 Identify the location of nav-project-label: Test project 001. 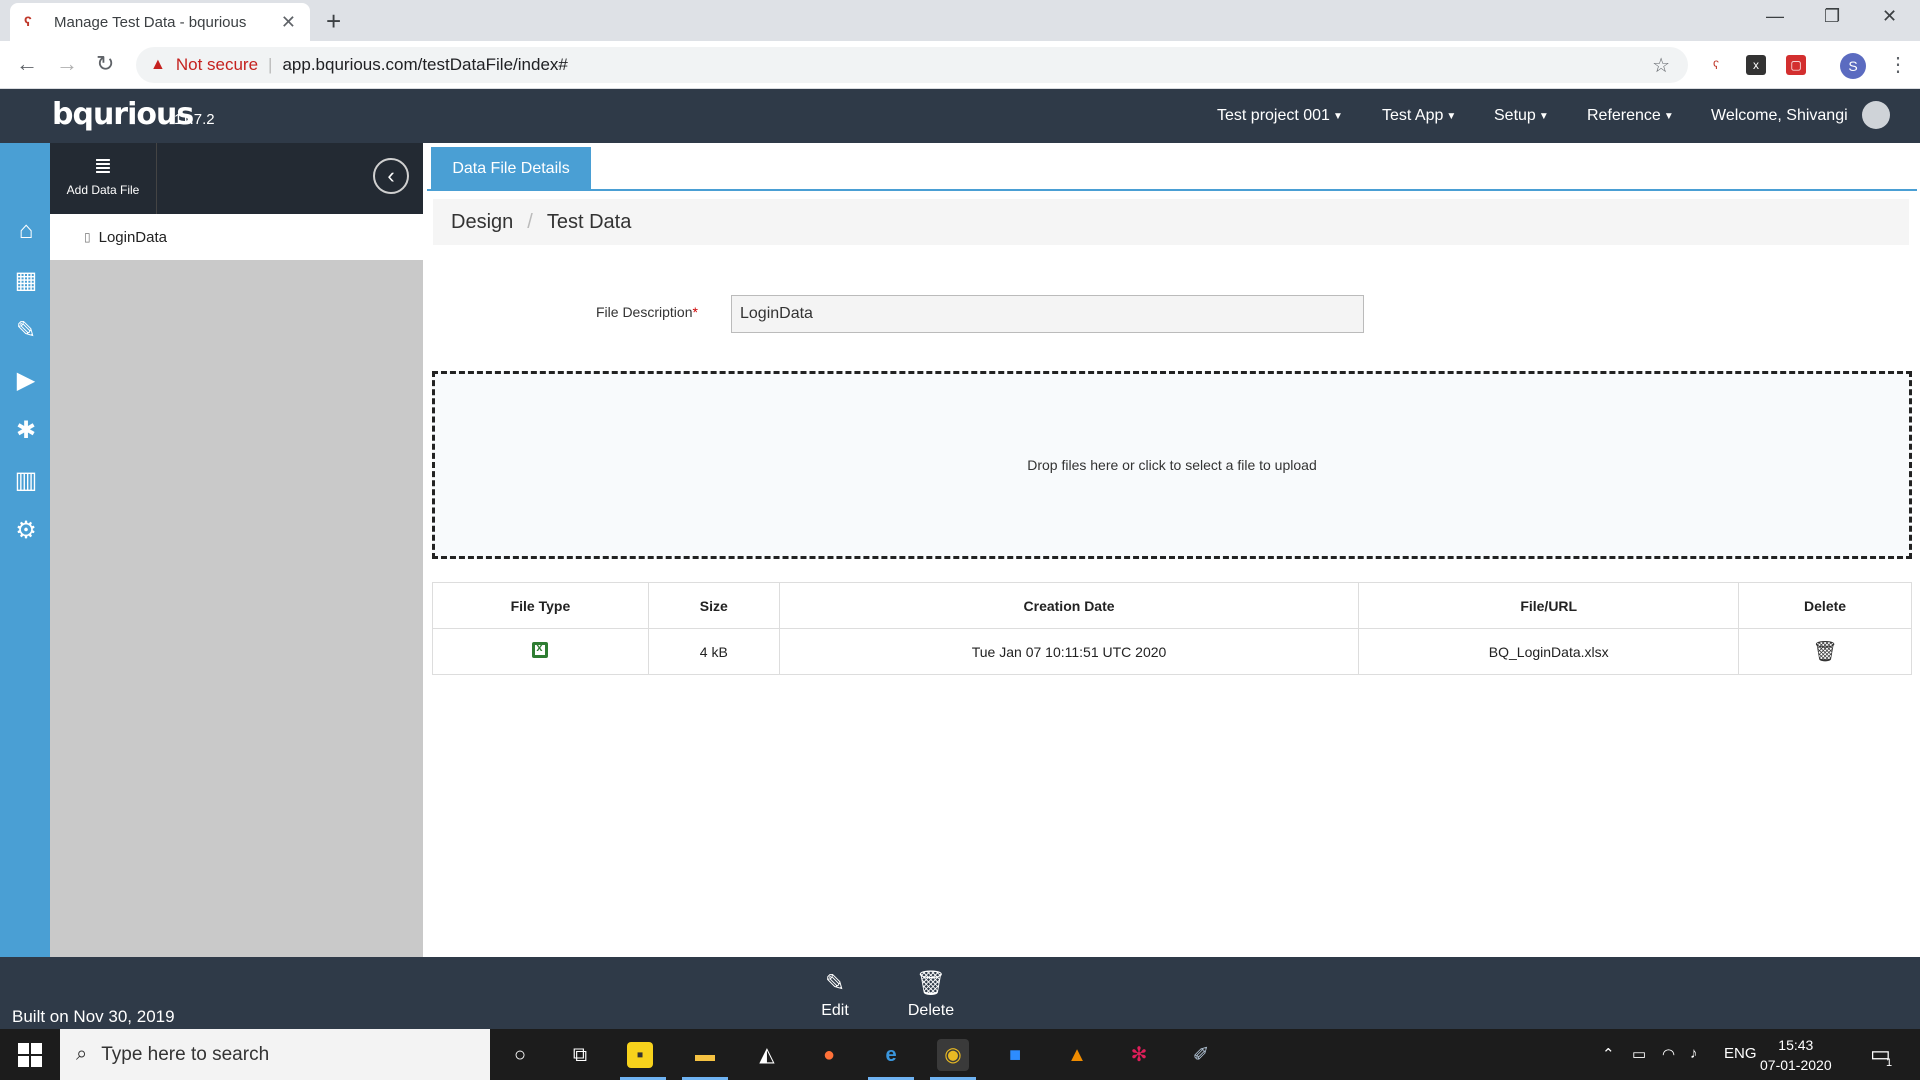
(1273, 115).